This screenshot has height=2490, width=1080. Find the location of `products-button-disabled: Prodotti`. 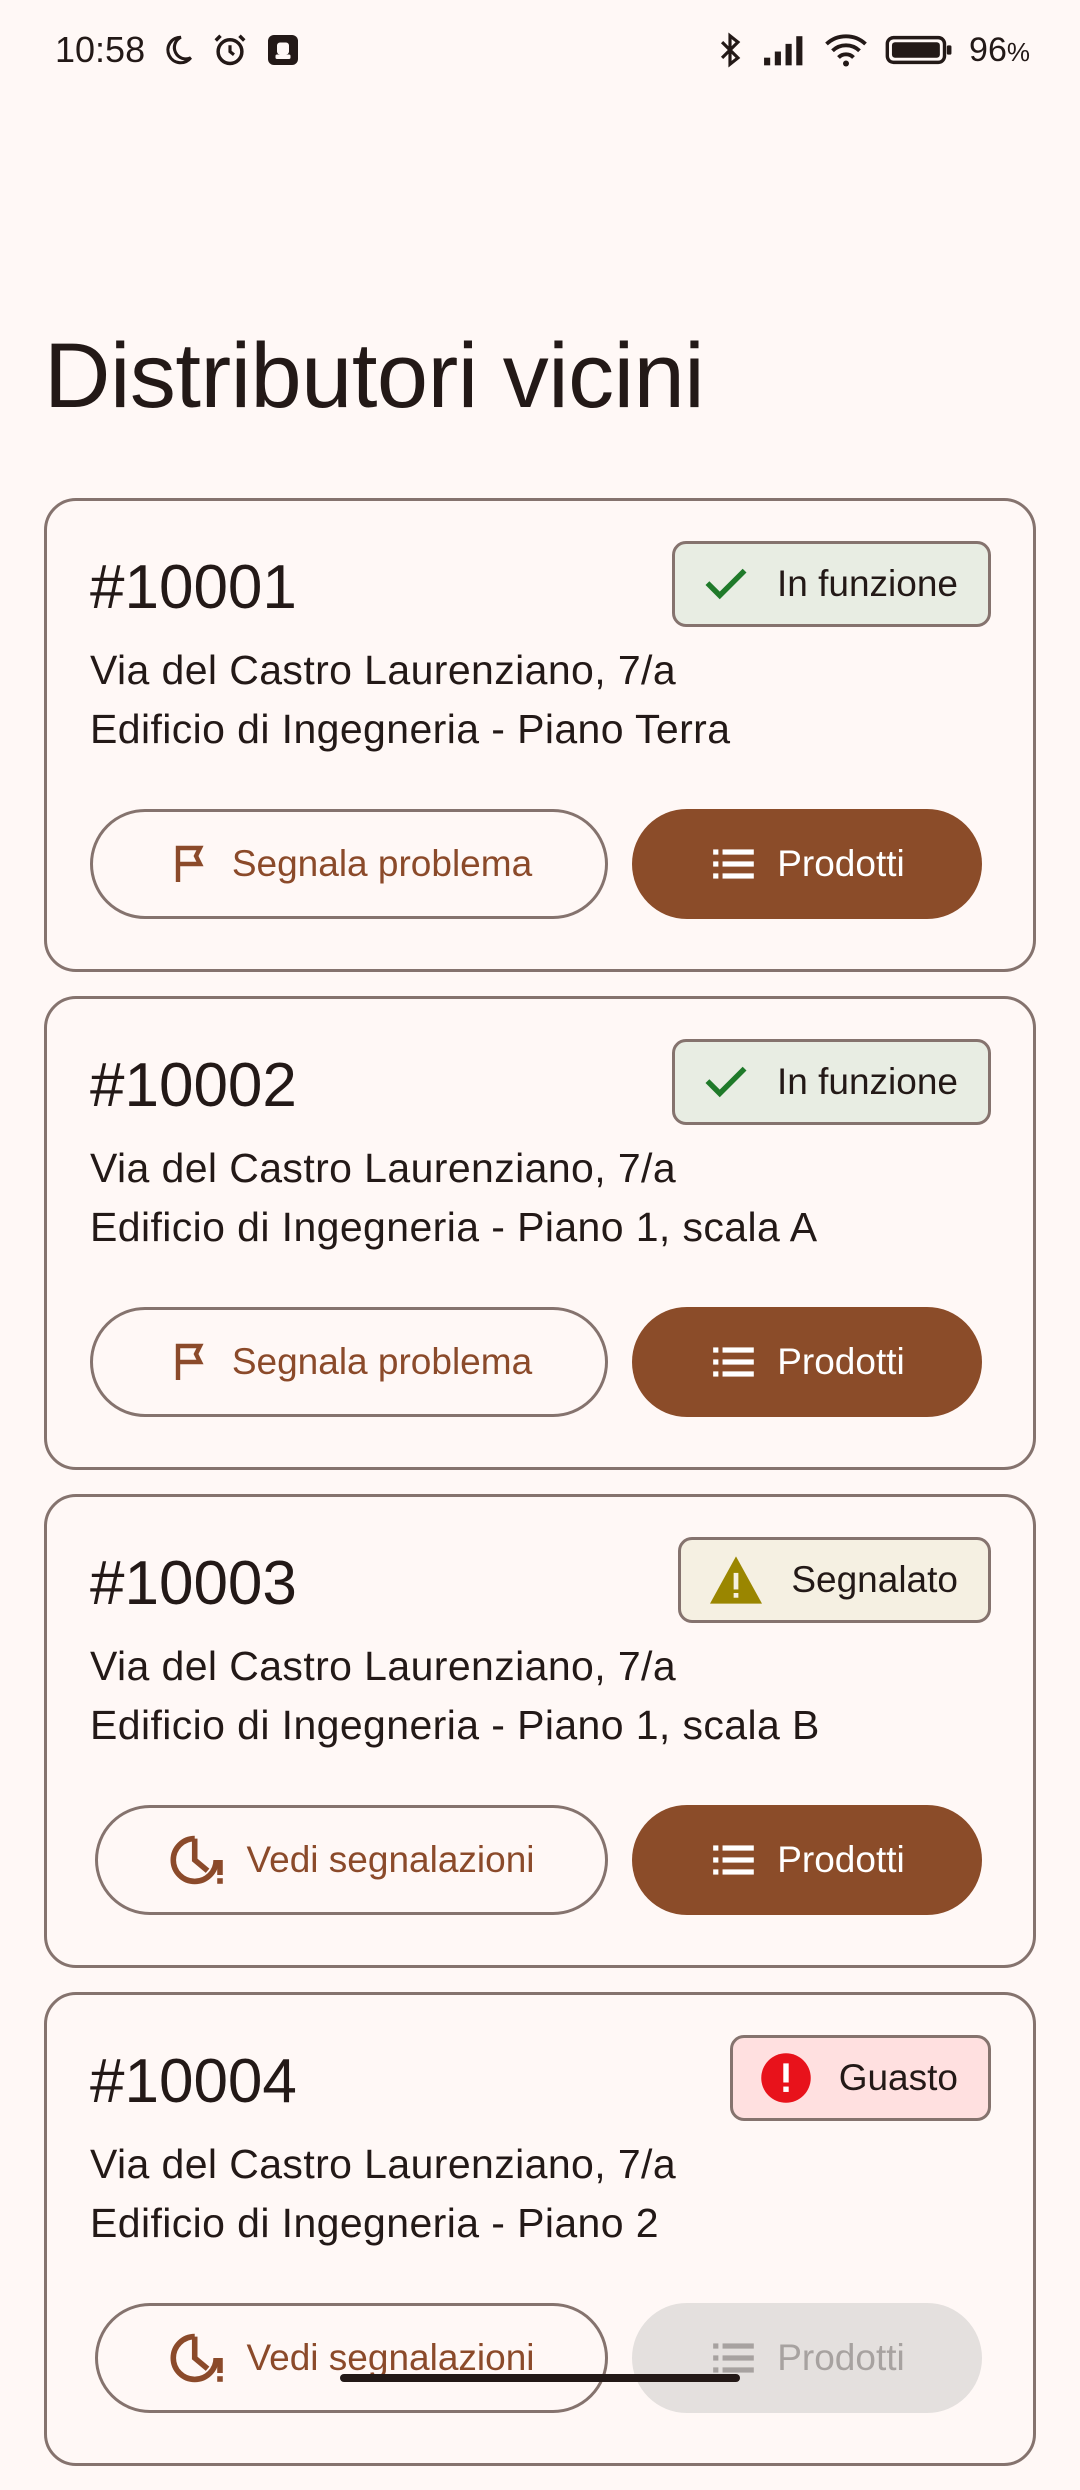

products-button-disabled: Prodotti is located at coordinates (807, 2358).